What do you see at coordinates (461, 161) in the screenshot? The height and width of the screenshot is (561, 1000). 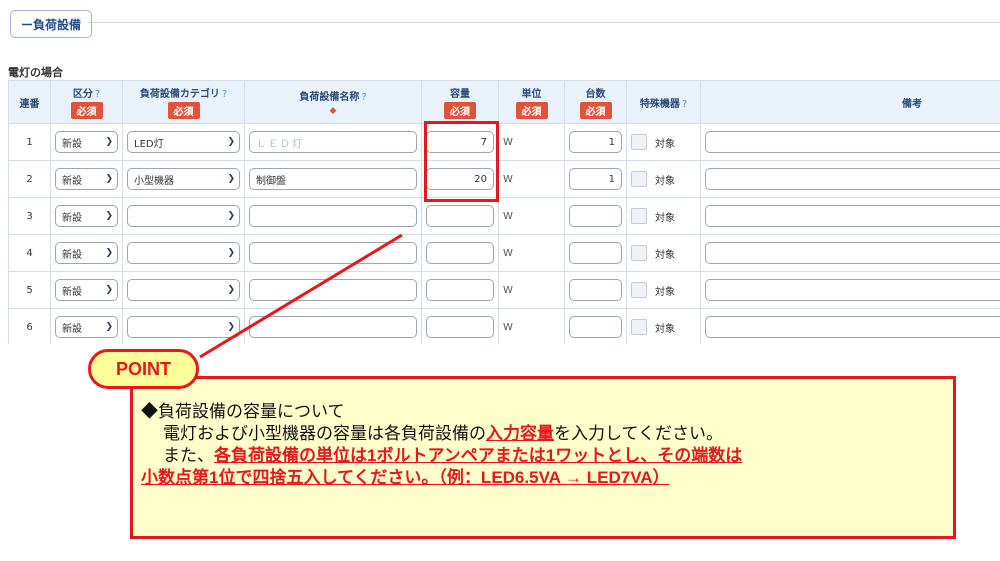 I see `capacity-highlight-frame` at bounding box center [461, 161].